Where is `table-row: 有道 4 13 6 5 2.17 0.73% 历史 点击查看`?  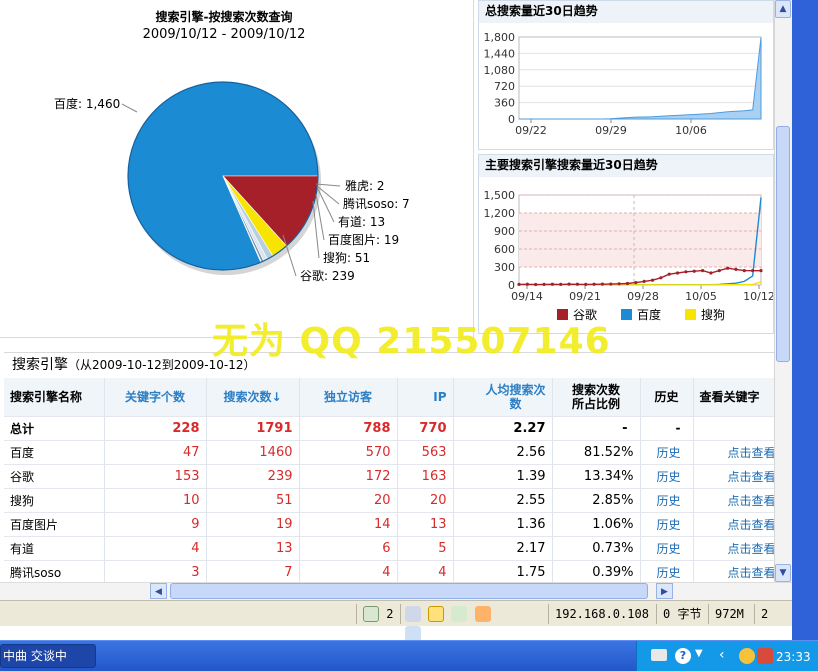 table-row: 有道 4 13 6 5 2.17 0.73% 历史 点击查看 is located at coordinates (392, 548).